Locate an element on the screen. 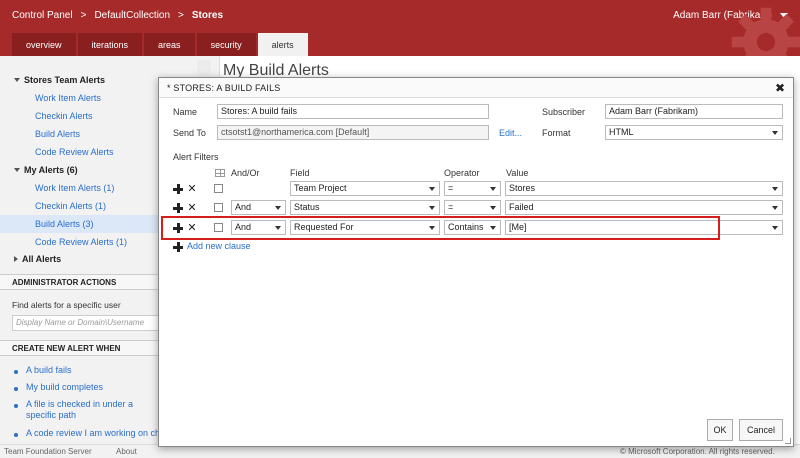 Image resolution: width=800 pixels, height=458 pixels. dialog-header: * STORES: A BUILD FAILS ✖ is located at coordinates (476, 88).